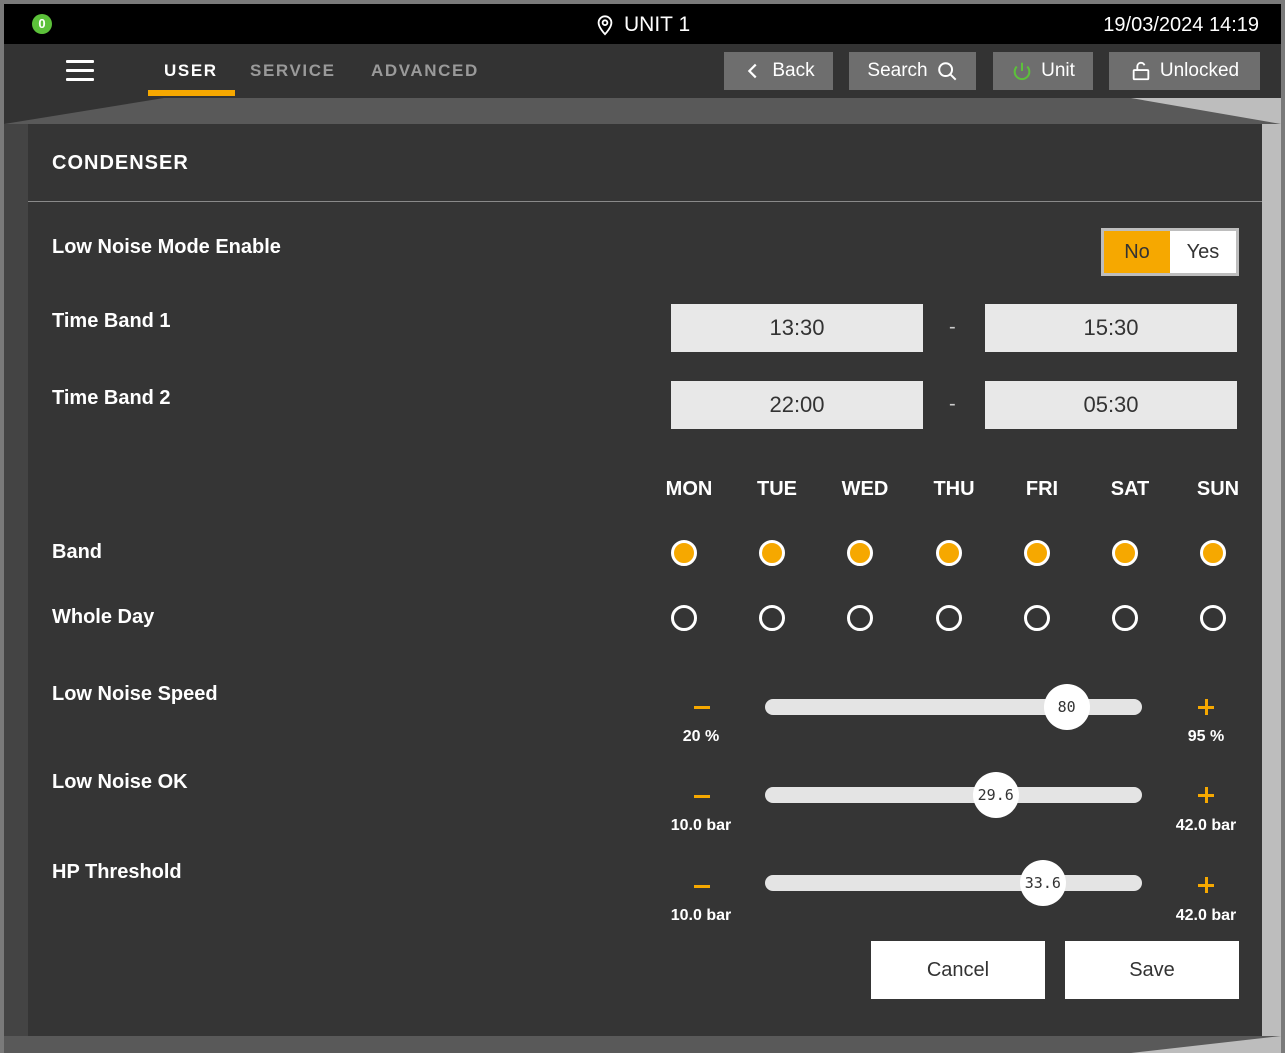 The height and width of the screenshot is (1053, 1285). I want to click on band-radio-fri, so click(1037, 553).